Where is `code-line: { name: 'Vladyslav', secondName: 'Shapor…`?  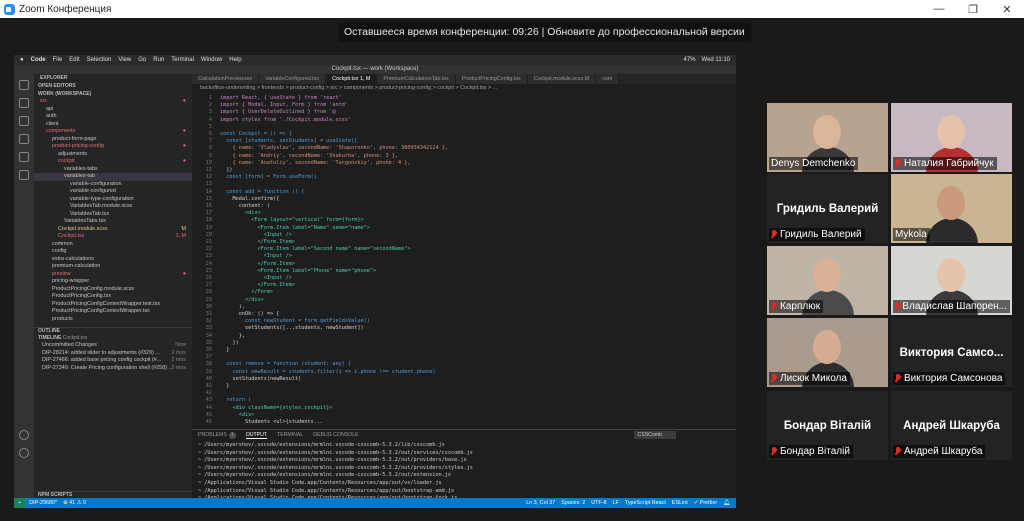
code-line: { name: 'Vladyslav', secondName: 'Shapor… is located at coordinates (334, 148).